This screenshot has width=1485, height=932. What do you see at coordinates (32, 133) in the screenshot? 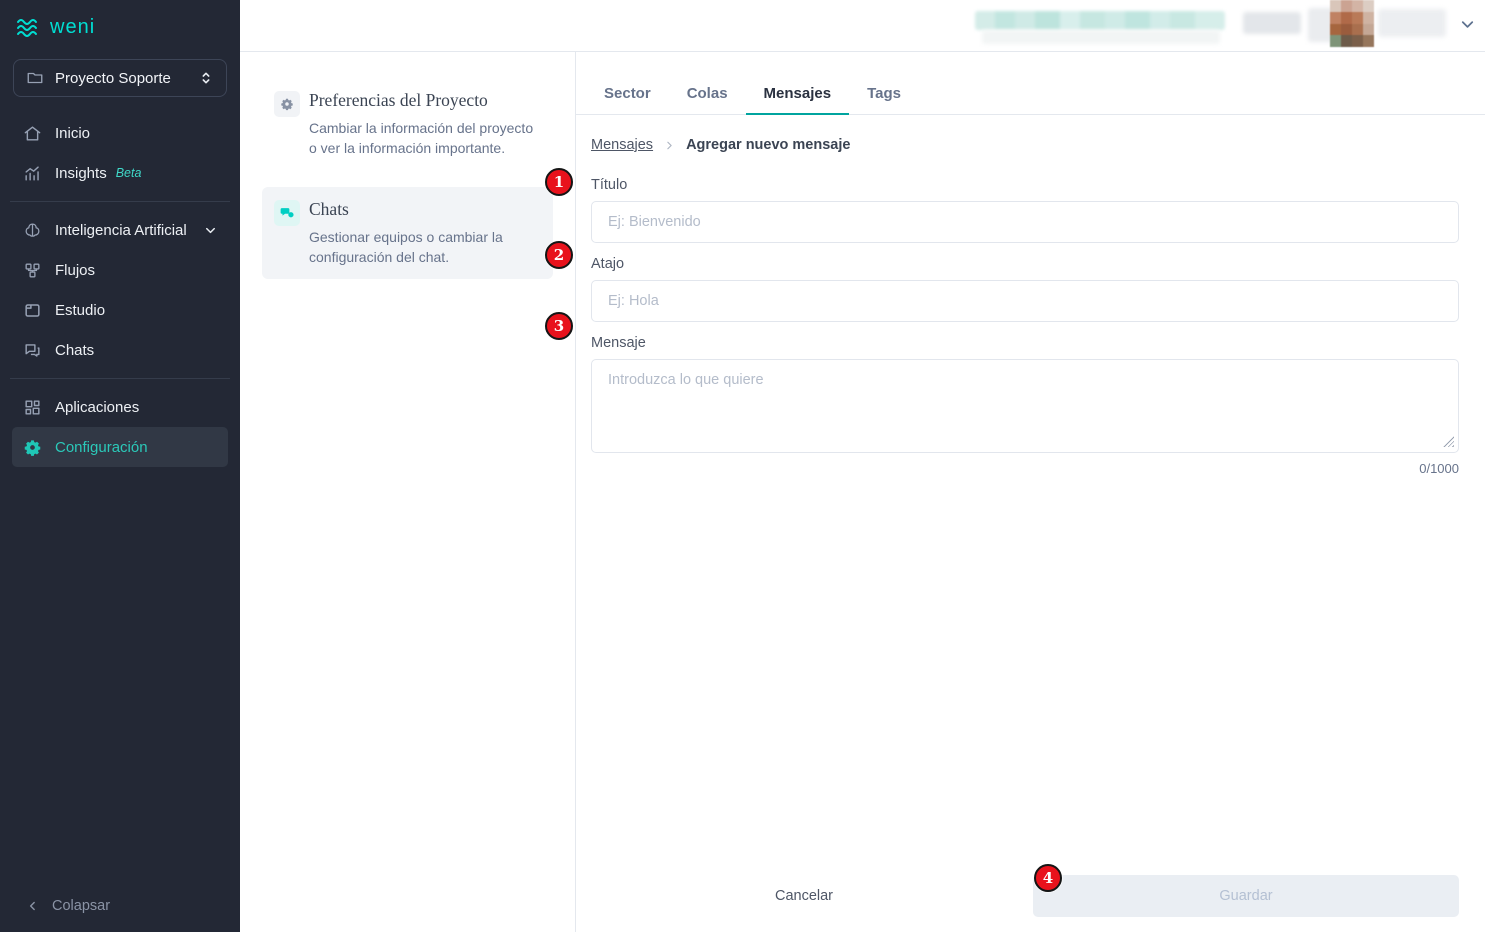
I see `home-icon` at bounding box center [32, 133].